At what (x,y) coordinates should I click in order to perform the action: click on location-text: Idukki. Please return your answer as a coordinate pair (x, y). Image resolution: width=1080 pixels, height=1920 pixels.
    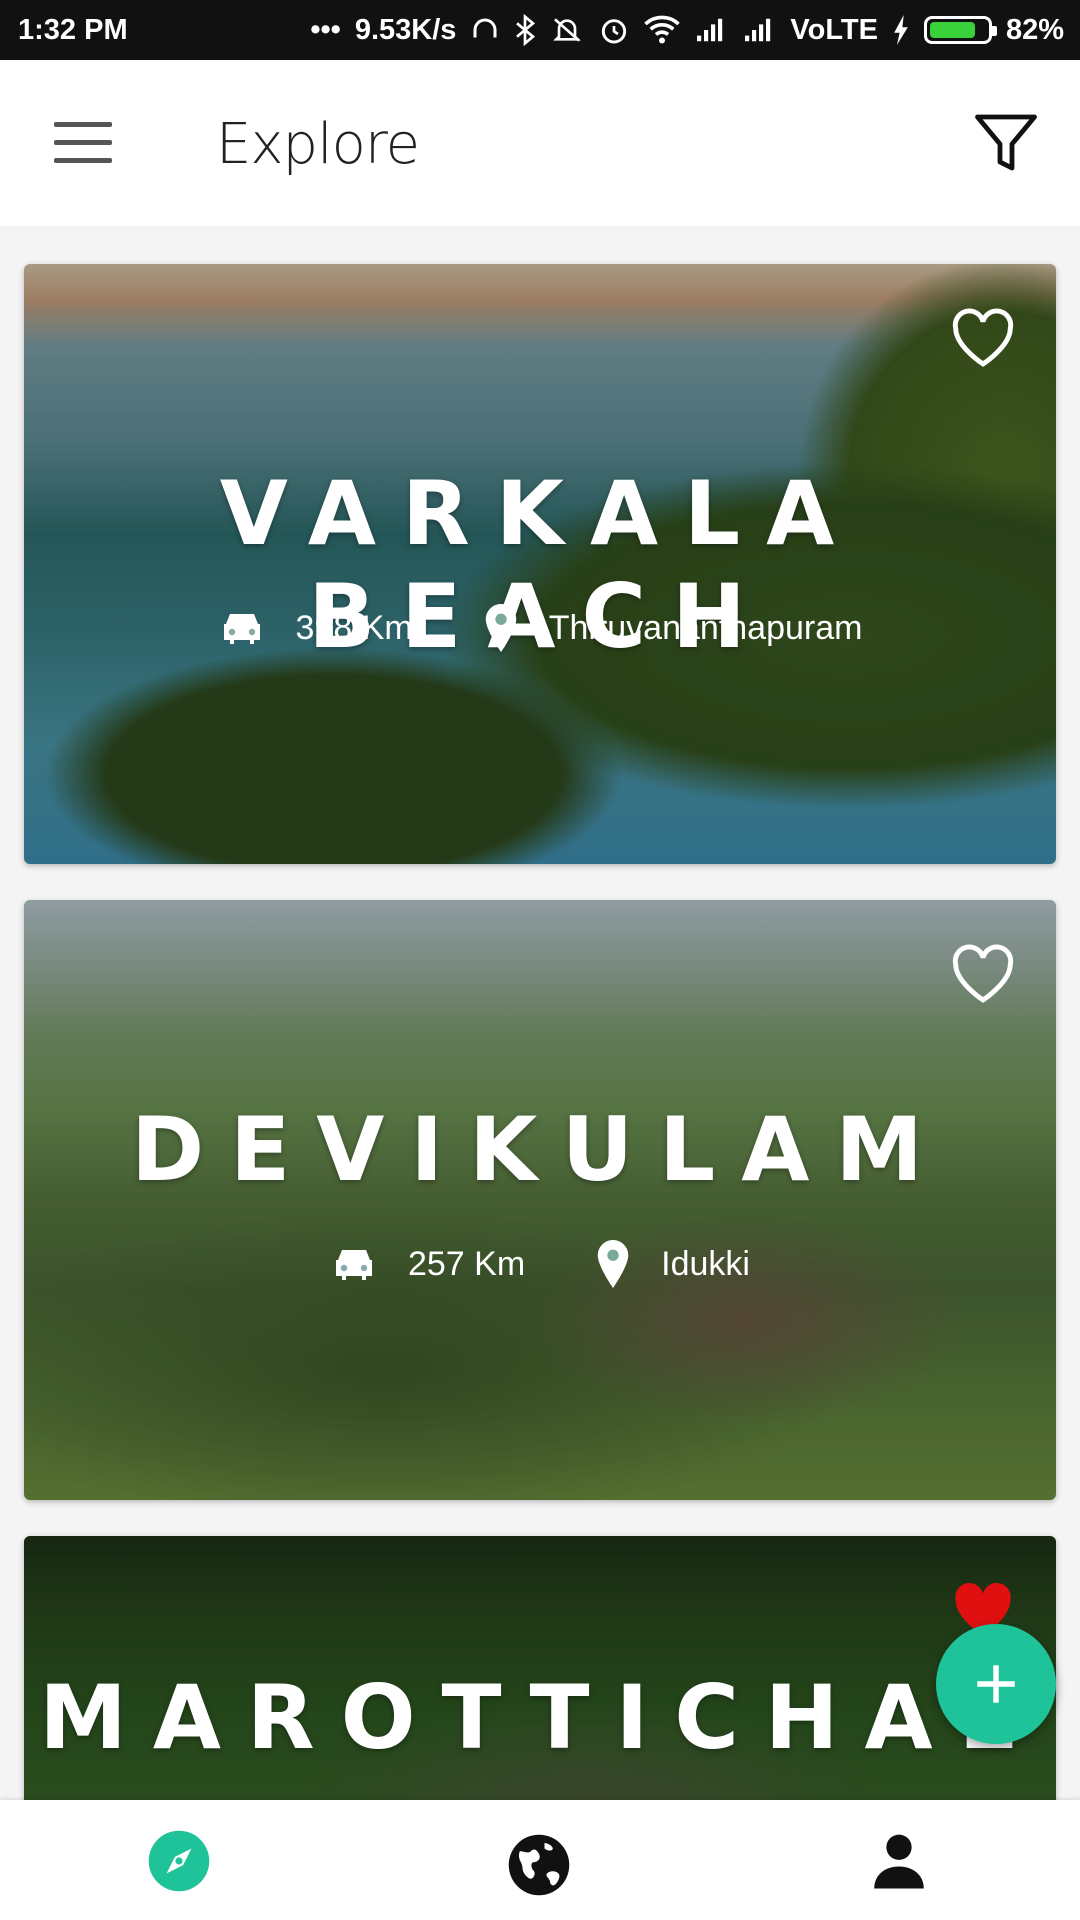
    Looking at the image, I should click on (705, 1263).